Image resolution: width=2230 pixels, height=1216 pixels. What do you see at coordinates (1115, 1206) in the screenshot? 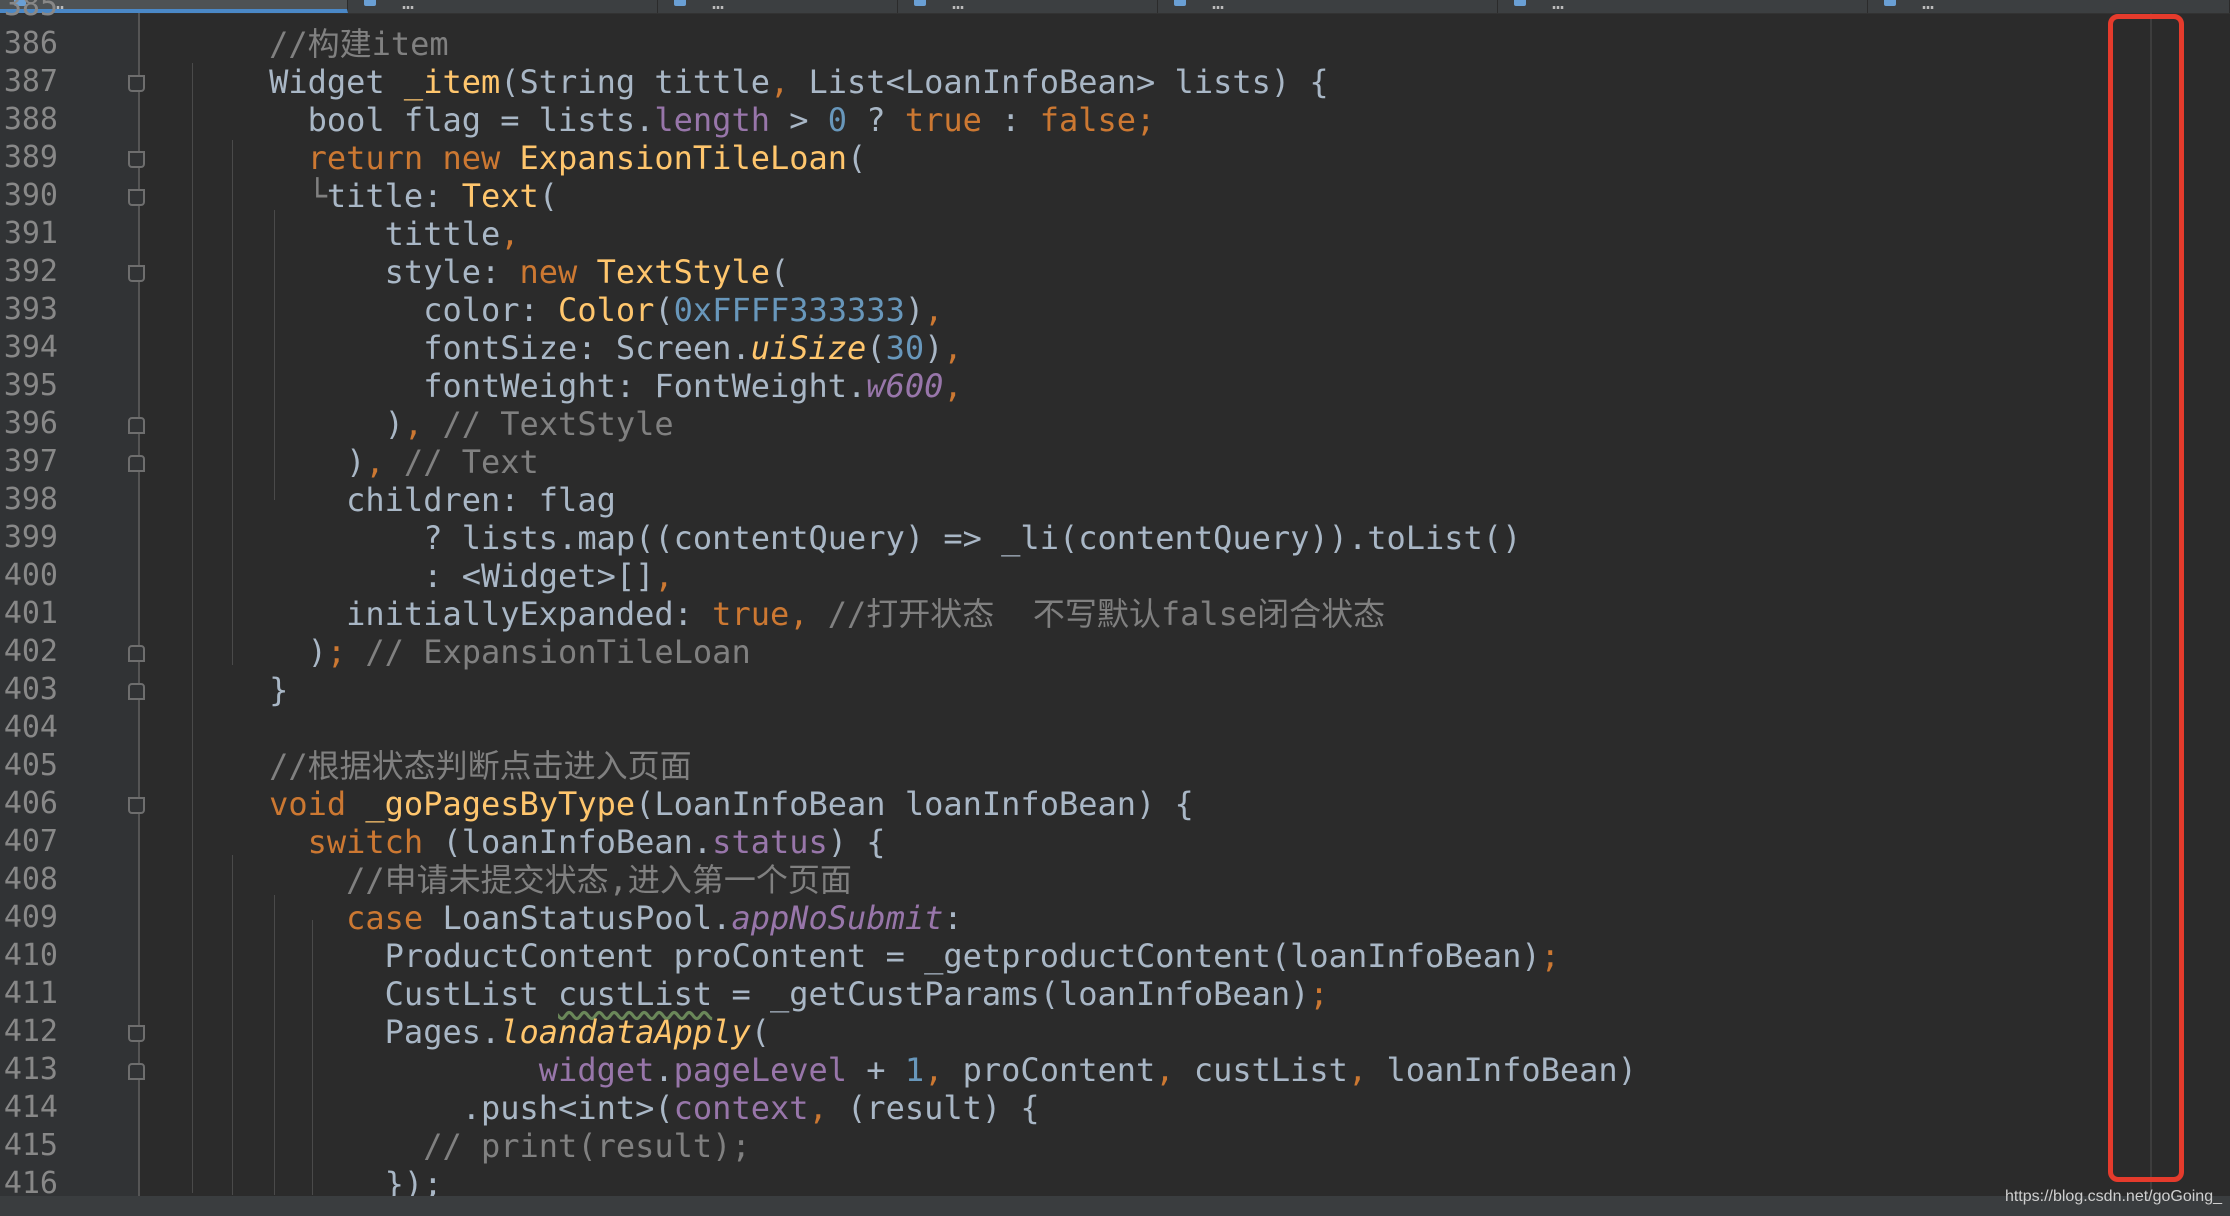
I see `horizontal-scrollbar` at bounding box center [1115, 1206].